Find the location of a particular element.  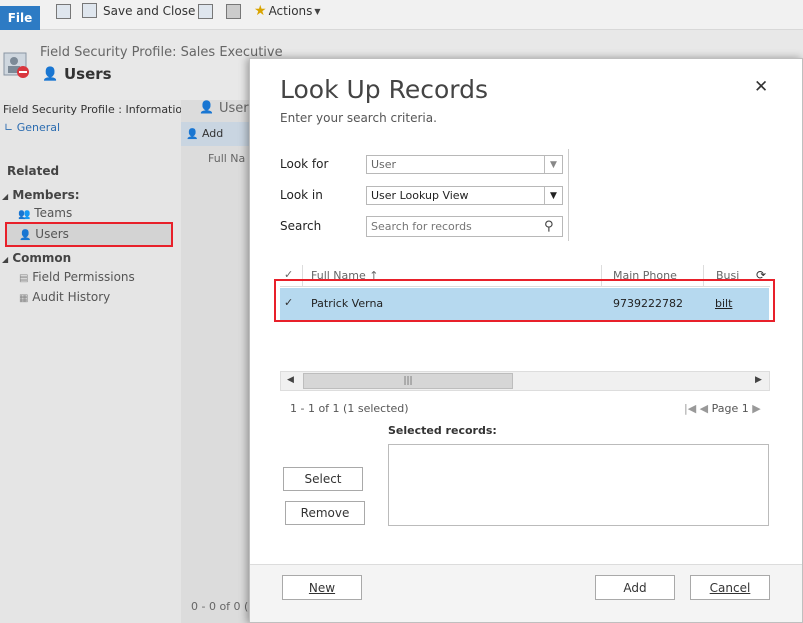

nav-section-title: Field Security Profile : Information is located at coordinates (96, 109).